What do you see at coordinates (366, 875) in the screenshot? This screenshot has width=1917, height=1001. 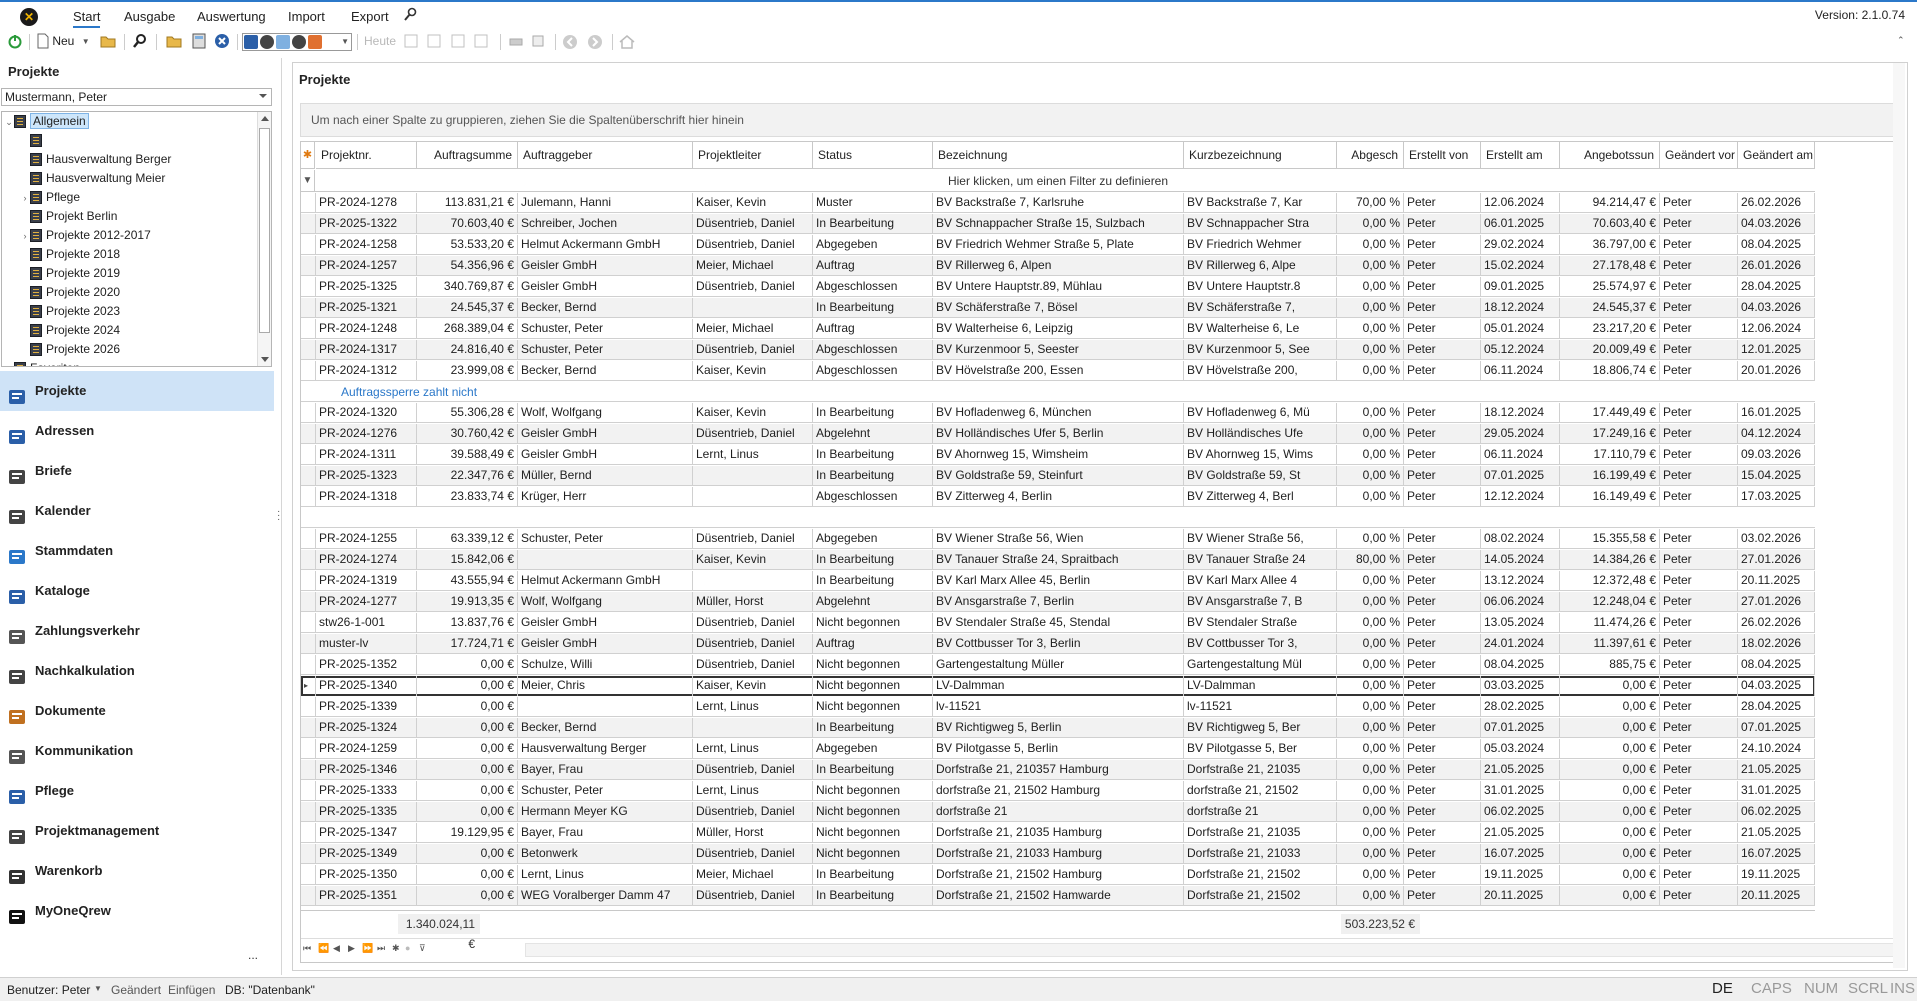 I see `cell: PR-2025-1350` at bounding box center [366, 875].